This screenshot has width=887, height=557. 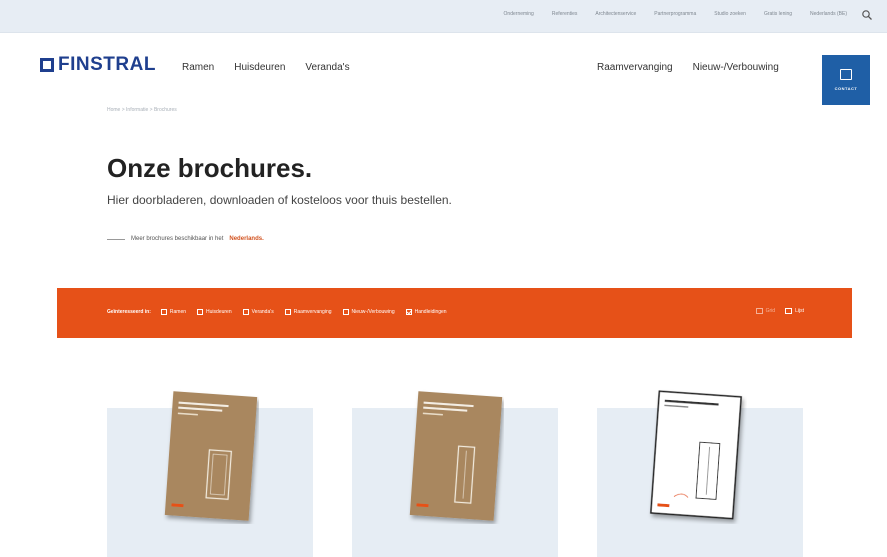 What do you see at coordinates (565, 14) in the screenshot?
I see `utility-link: Referenties` at bounding box center [565, 14].